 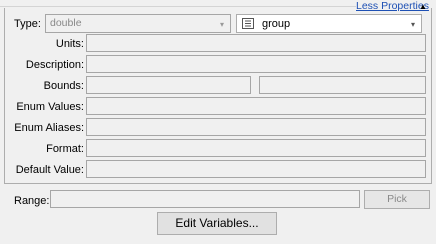 What do you see at coordinates (27, 24) in the screenshot?
I see `type-label: Type:` at bounding box center [27, 24].